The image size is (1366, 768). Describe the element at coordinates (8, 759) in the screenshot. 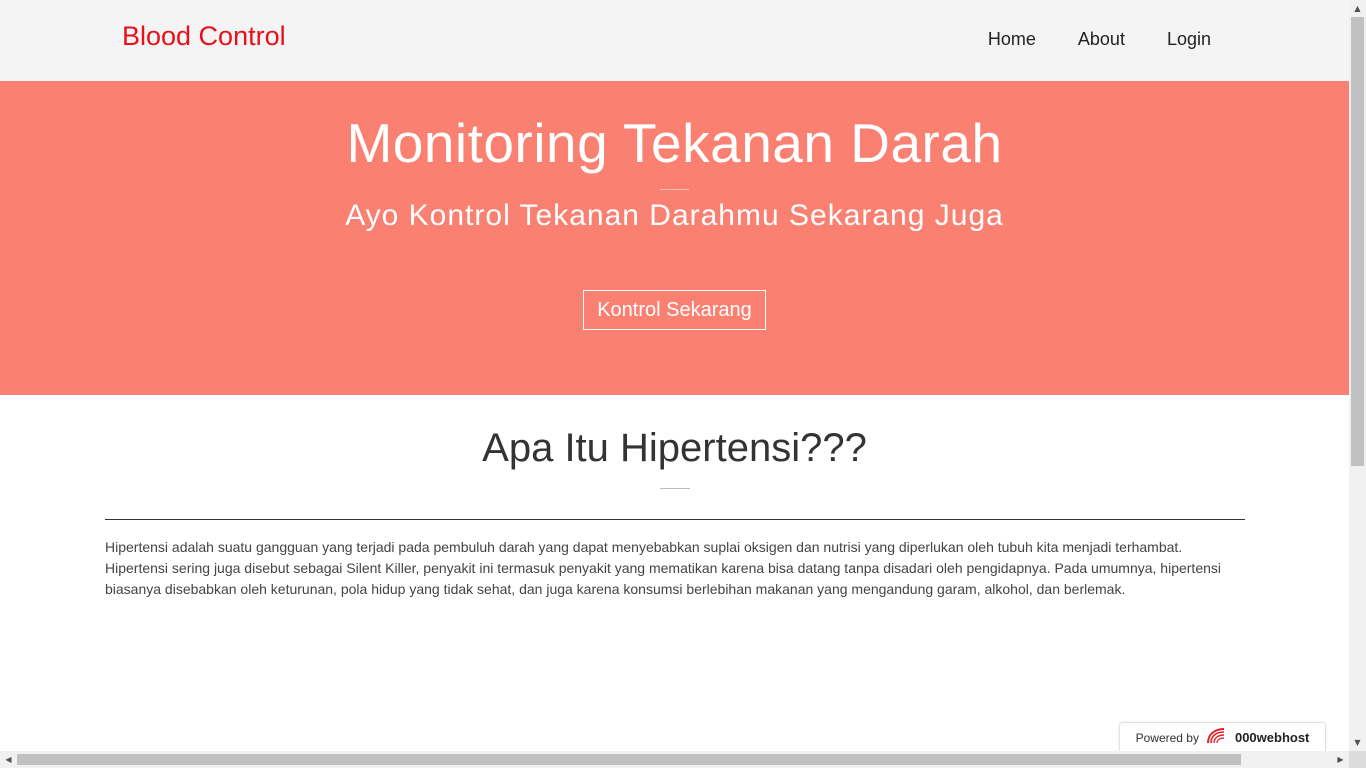

I see `arrow-left-icon: ◀` at that location.